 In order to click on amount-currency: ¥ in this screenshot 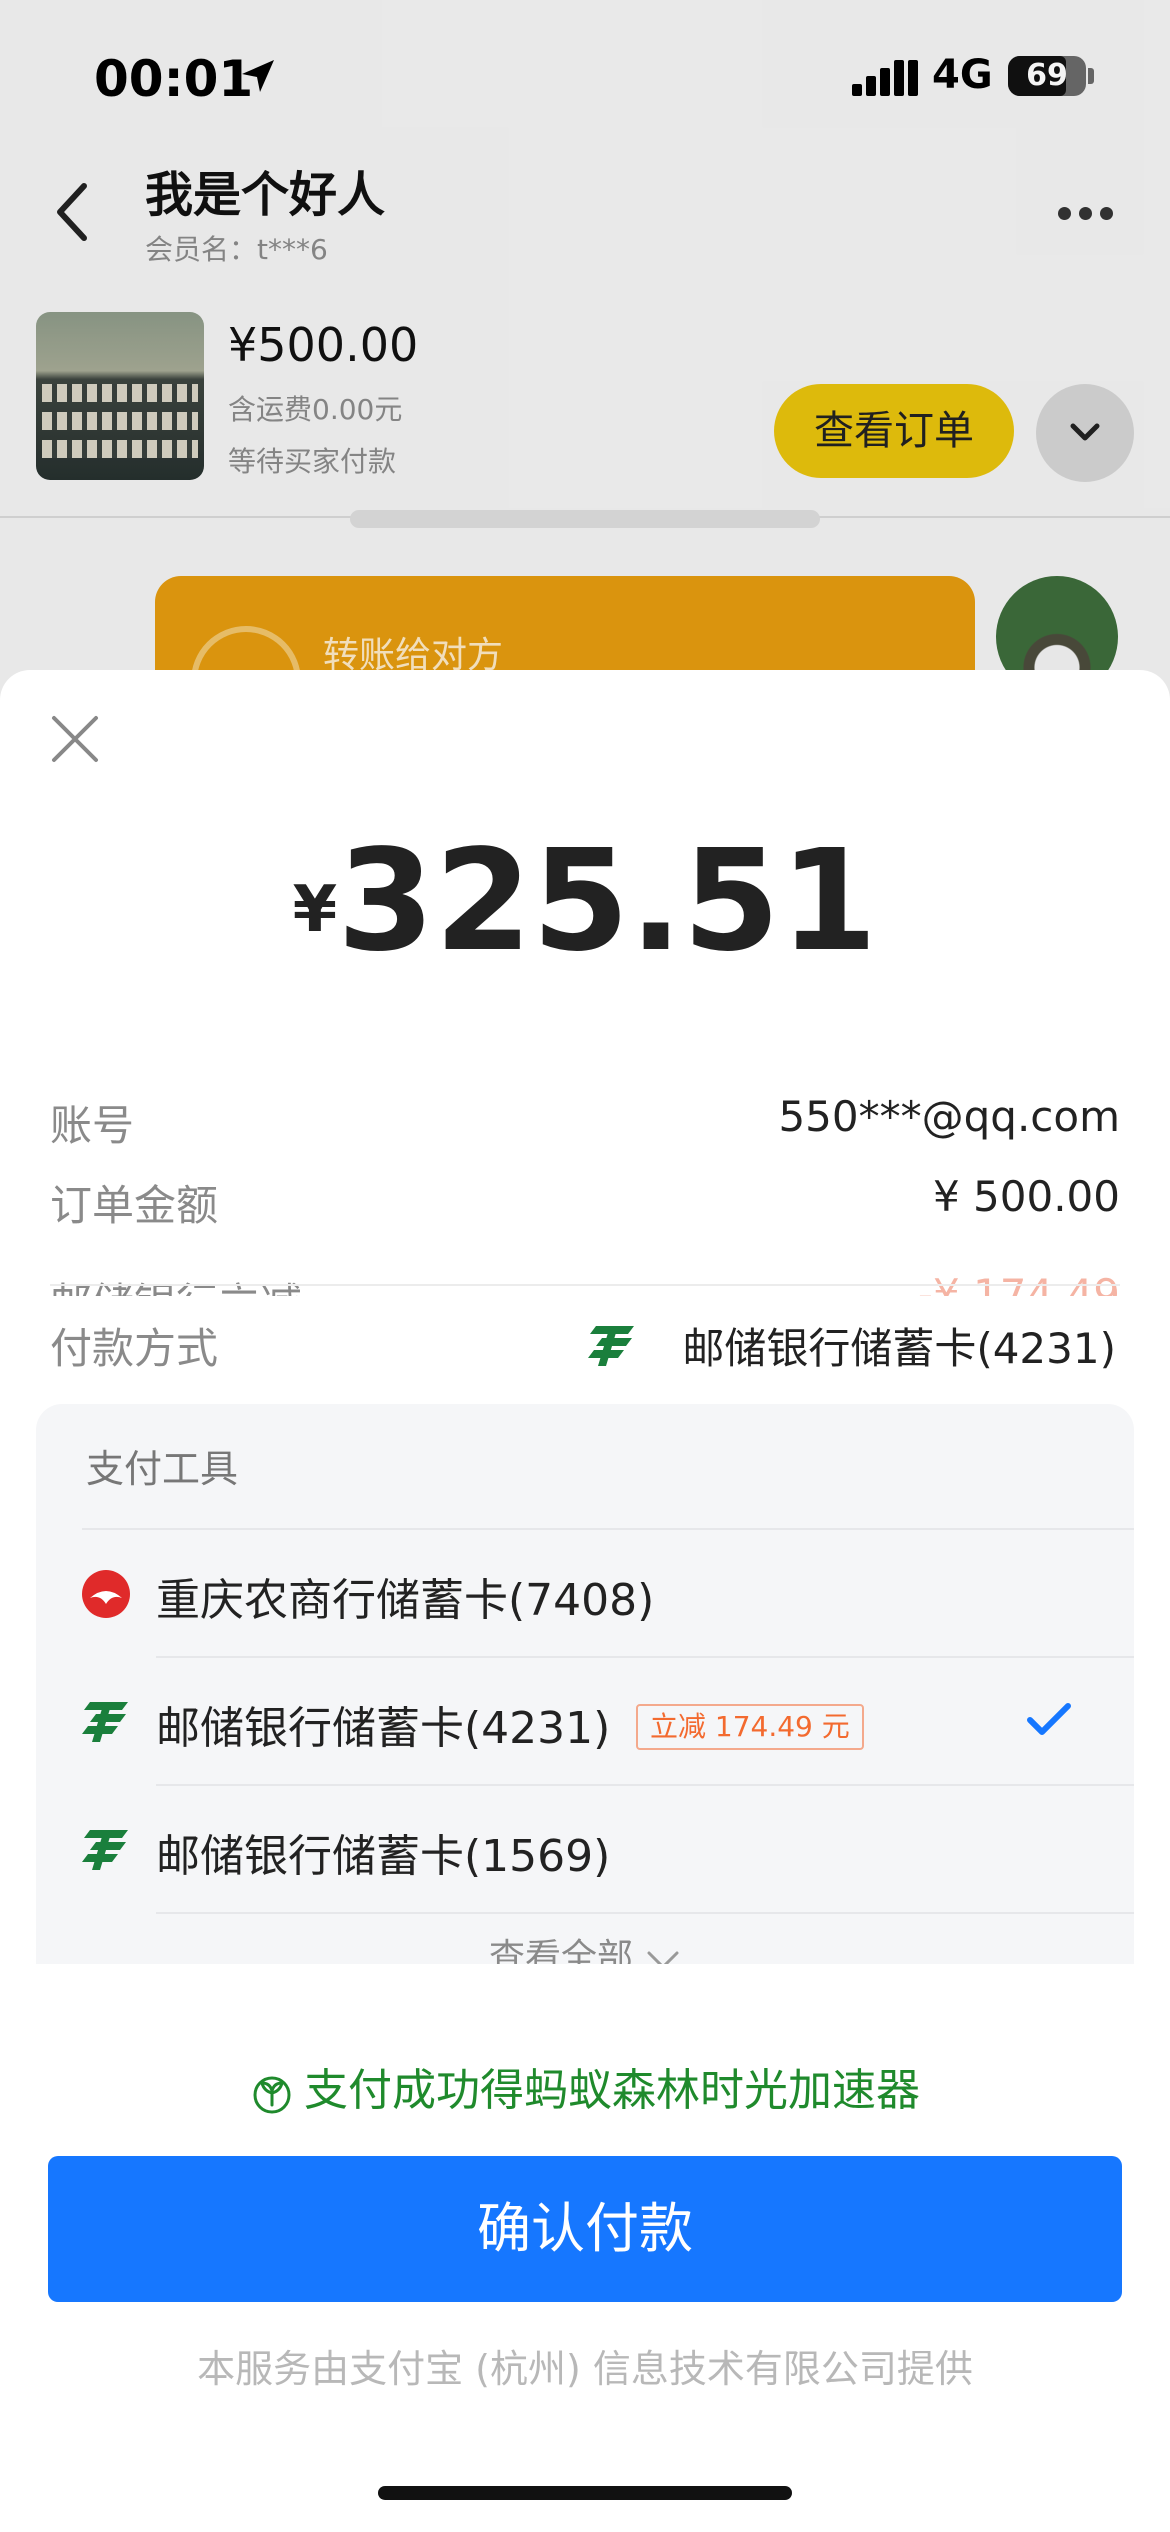, I will do `click(315, 910)`.